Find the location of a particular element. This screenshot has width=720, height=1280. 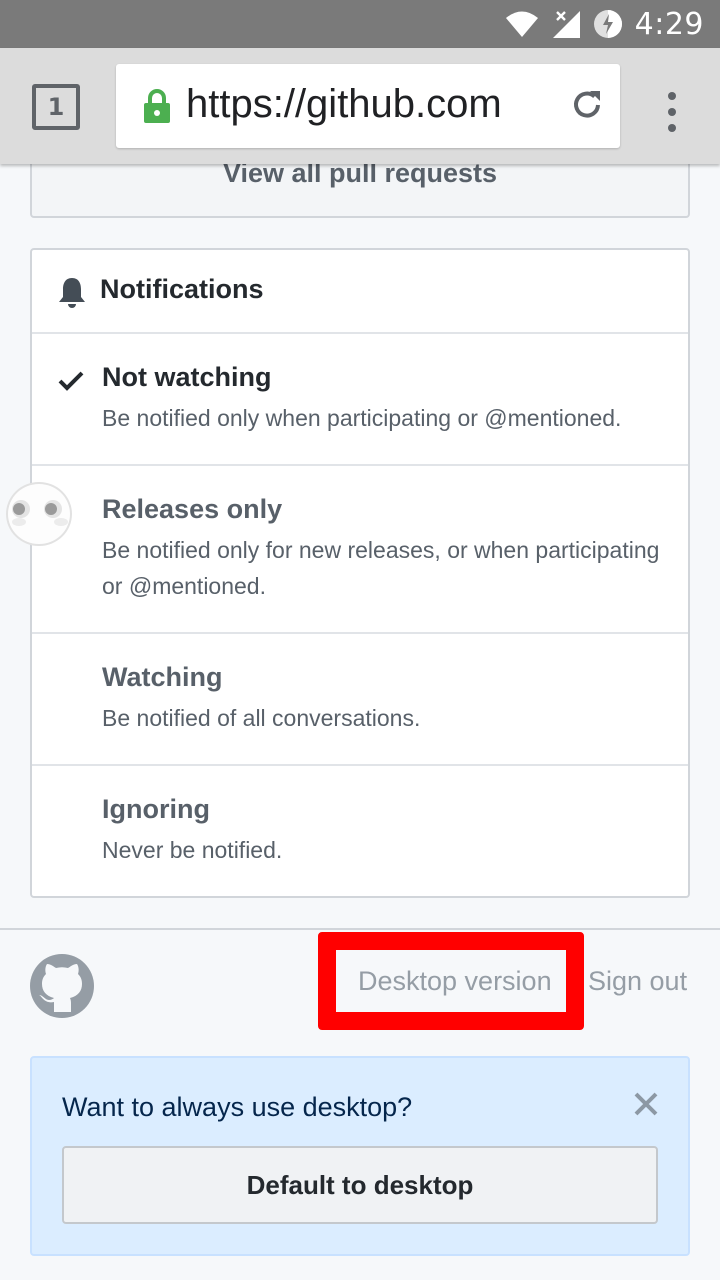

wifi-icon is located at coordinates (521, 24).